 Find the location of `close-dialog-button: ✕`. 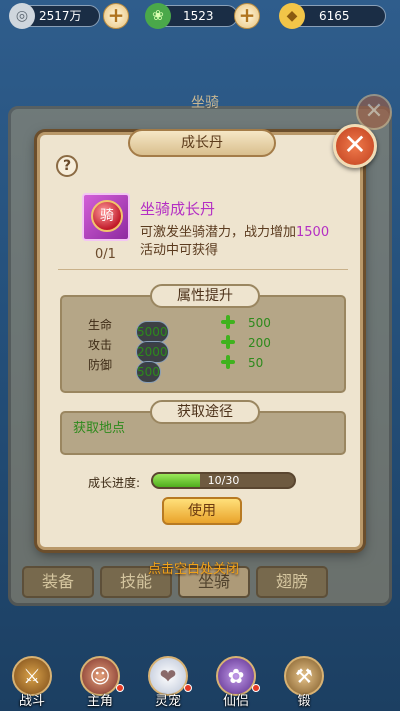

close-dialog-button: ✕ is located at coordinates (355, 146).